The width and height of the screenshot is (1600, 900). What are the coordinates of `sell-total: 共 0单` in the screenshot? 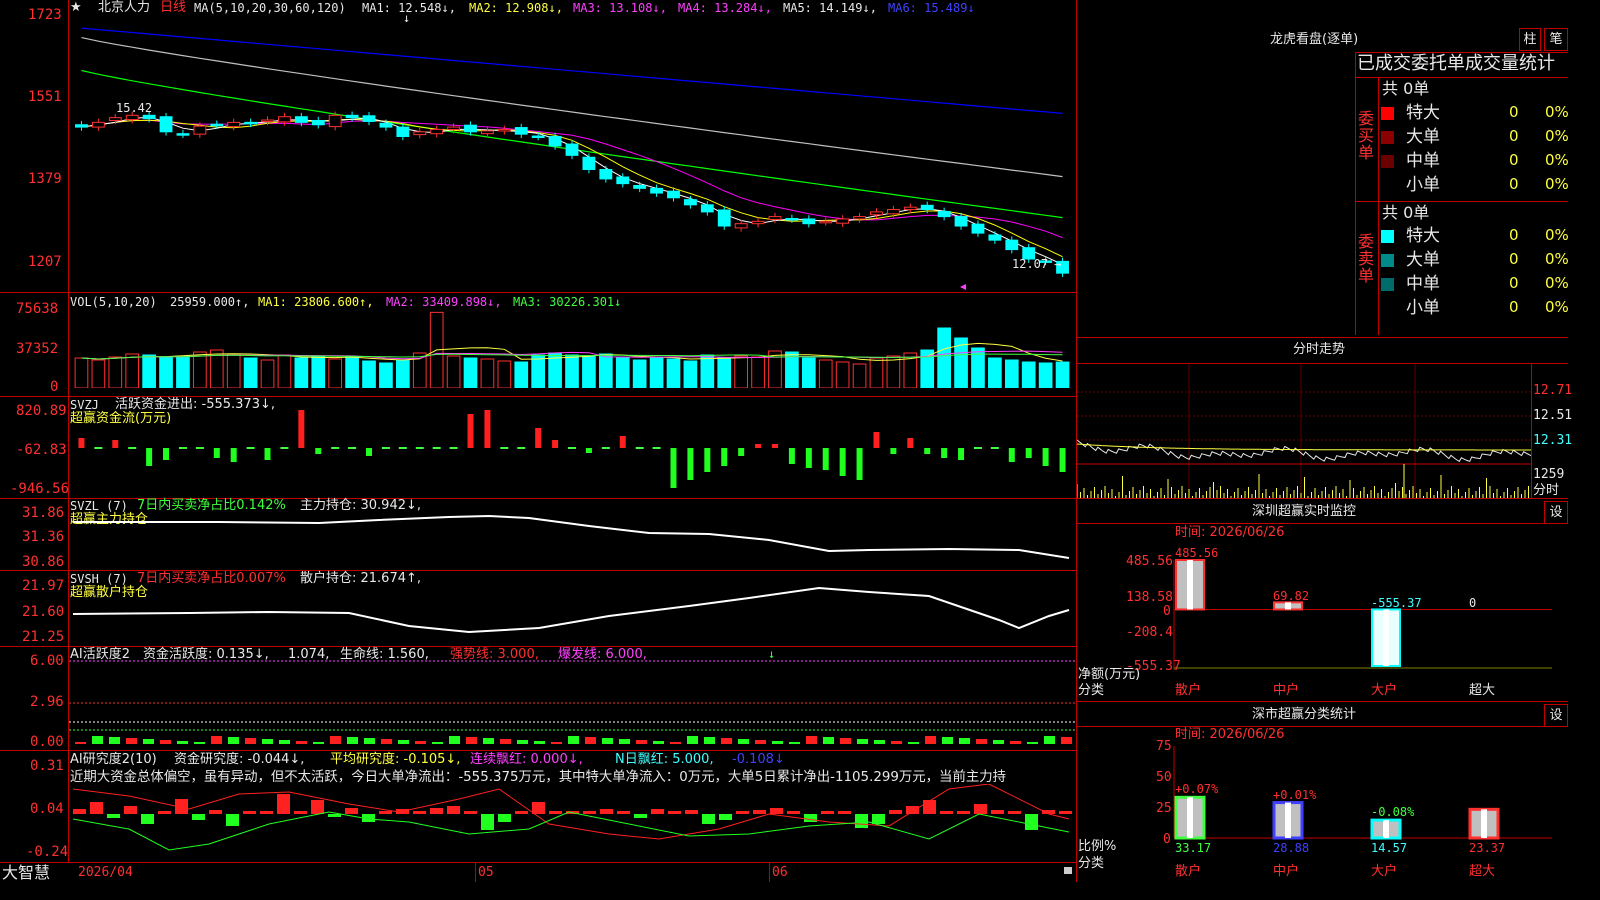 It's located at (1406, 212).